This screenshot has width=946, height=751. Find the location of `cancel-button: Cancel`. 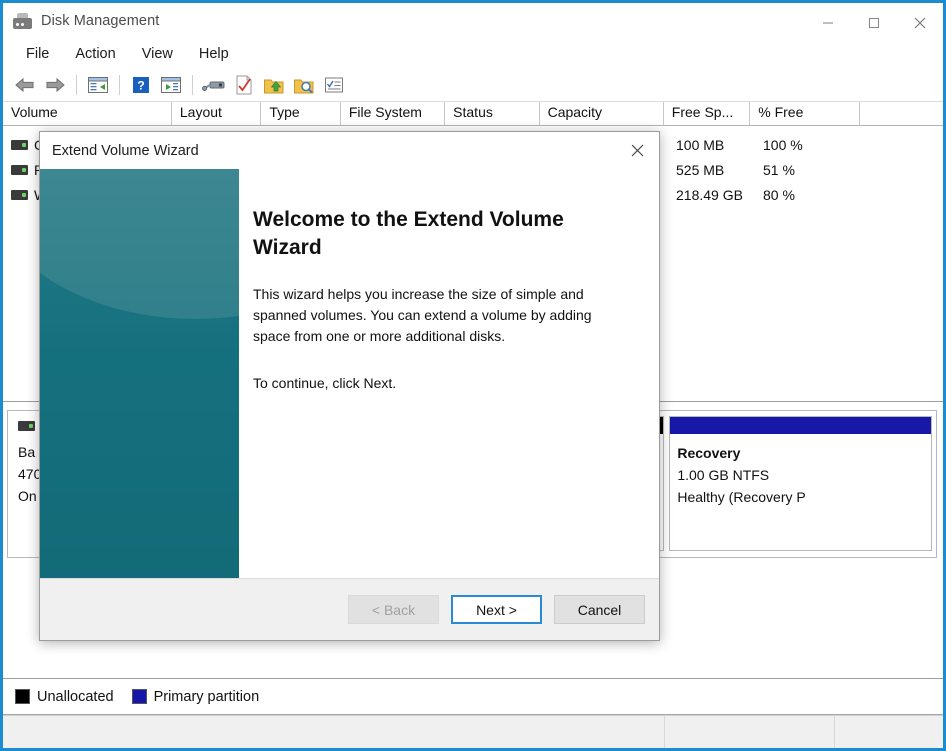

cancel-button: Cancel is located at coordinates (599, 609).